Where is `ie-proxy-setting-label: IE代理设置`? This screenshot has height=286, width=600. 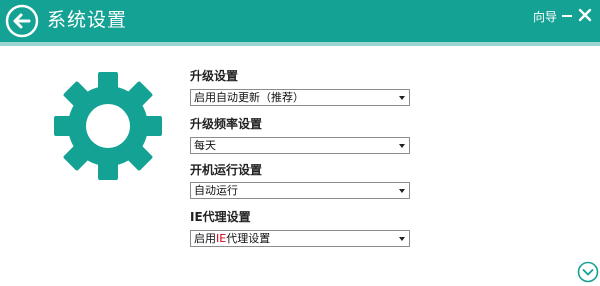
ie-proxy-setting-label: IE代理设置 is located at coordinates (220, 217).